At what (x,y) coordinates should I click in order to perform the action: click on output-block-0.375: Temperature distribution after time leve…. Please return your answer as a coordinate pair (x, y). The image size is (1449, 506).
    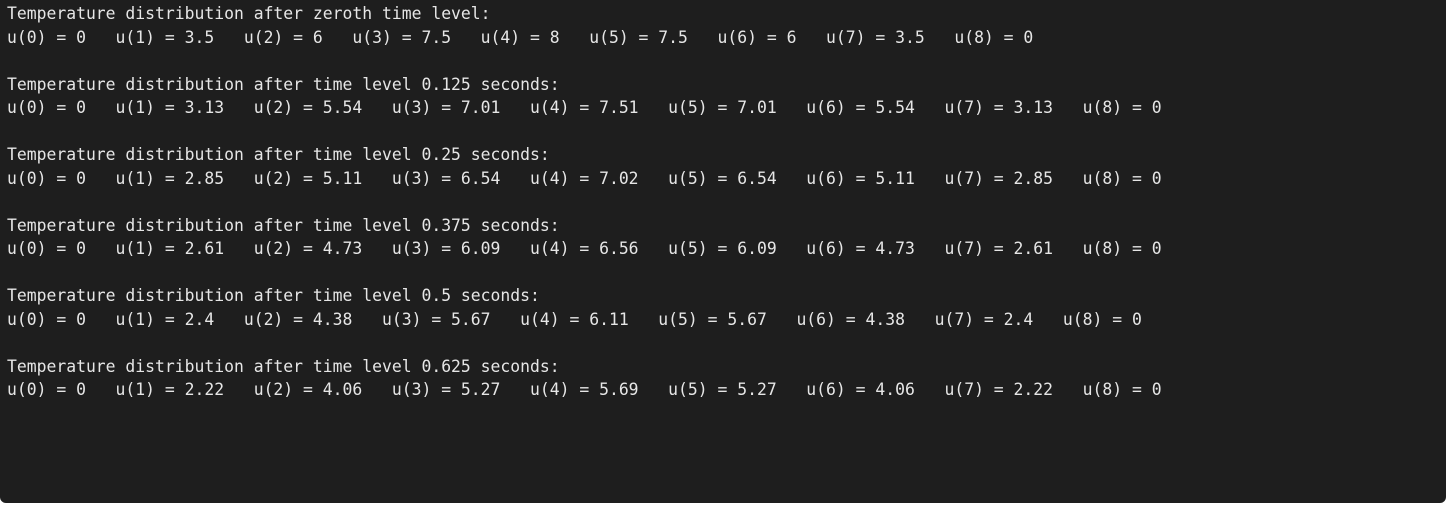
    Looking at the image, I should click on (726, 249).